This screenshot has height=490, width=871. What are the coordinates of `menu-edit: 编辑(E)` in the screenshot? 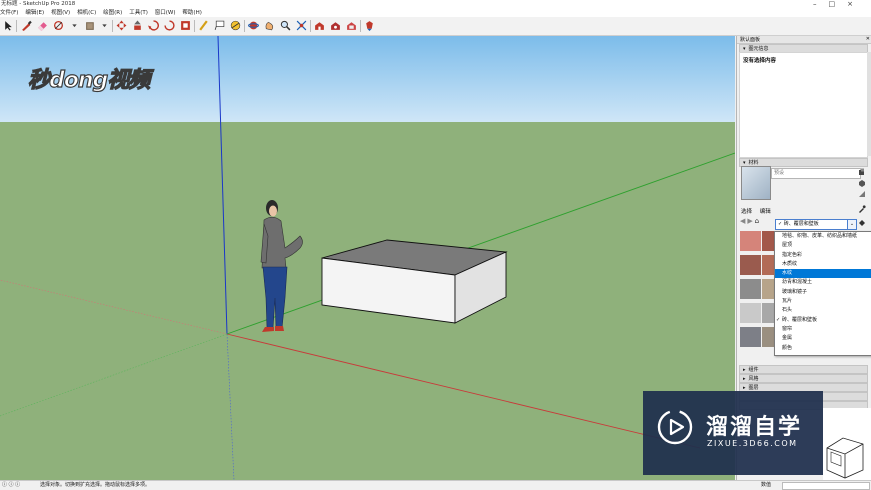 It's located at (34, 13).